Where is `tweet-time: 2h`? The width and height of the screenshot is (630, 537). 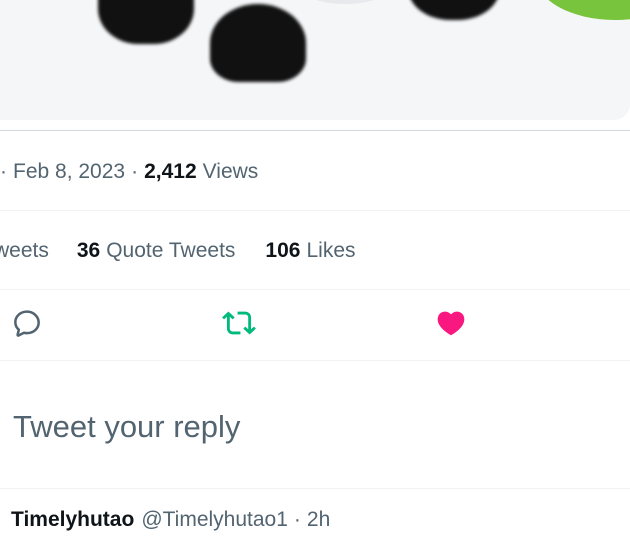 tweet-time: 2h is located at coordinates (318, 520).